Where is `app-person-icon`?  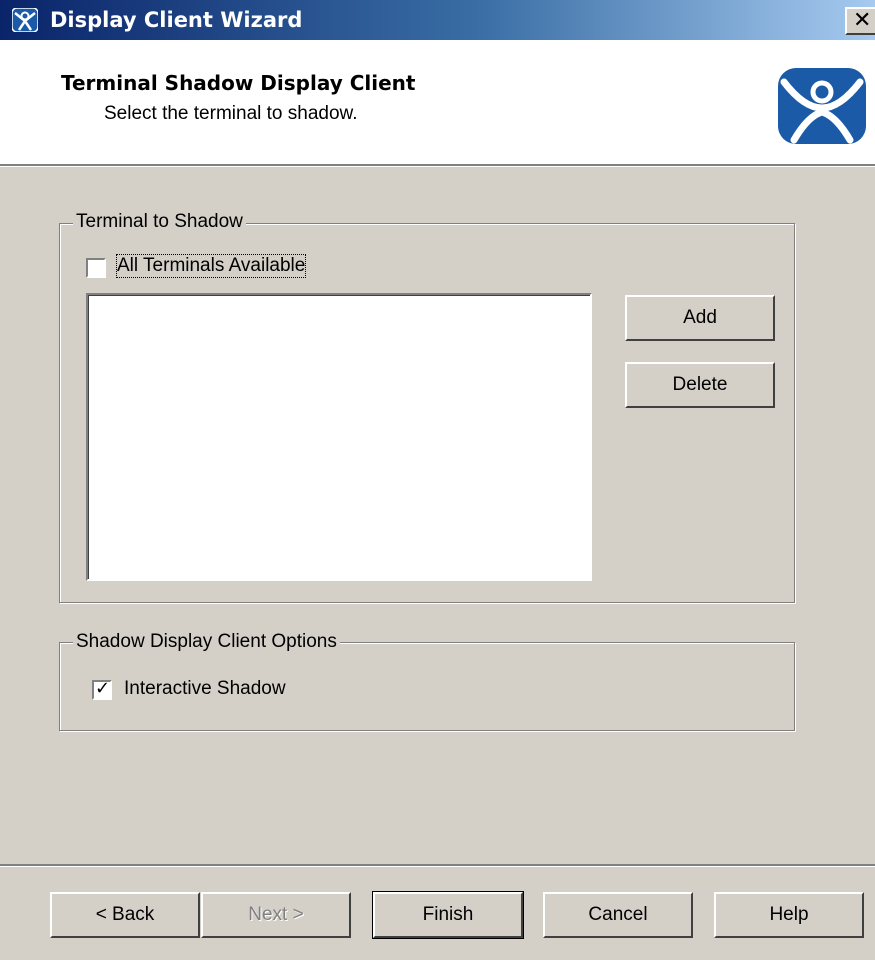
app-person-icon is located at coordinates (25, 20).